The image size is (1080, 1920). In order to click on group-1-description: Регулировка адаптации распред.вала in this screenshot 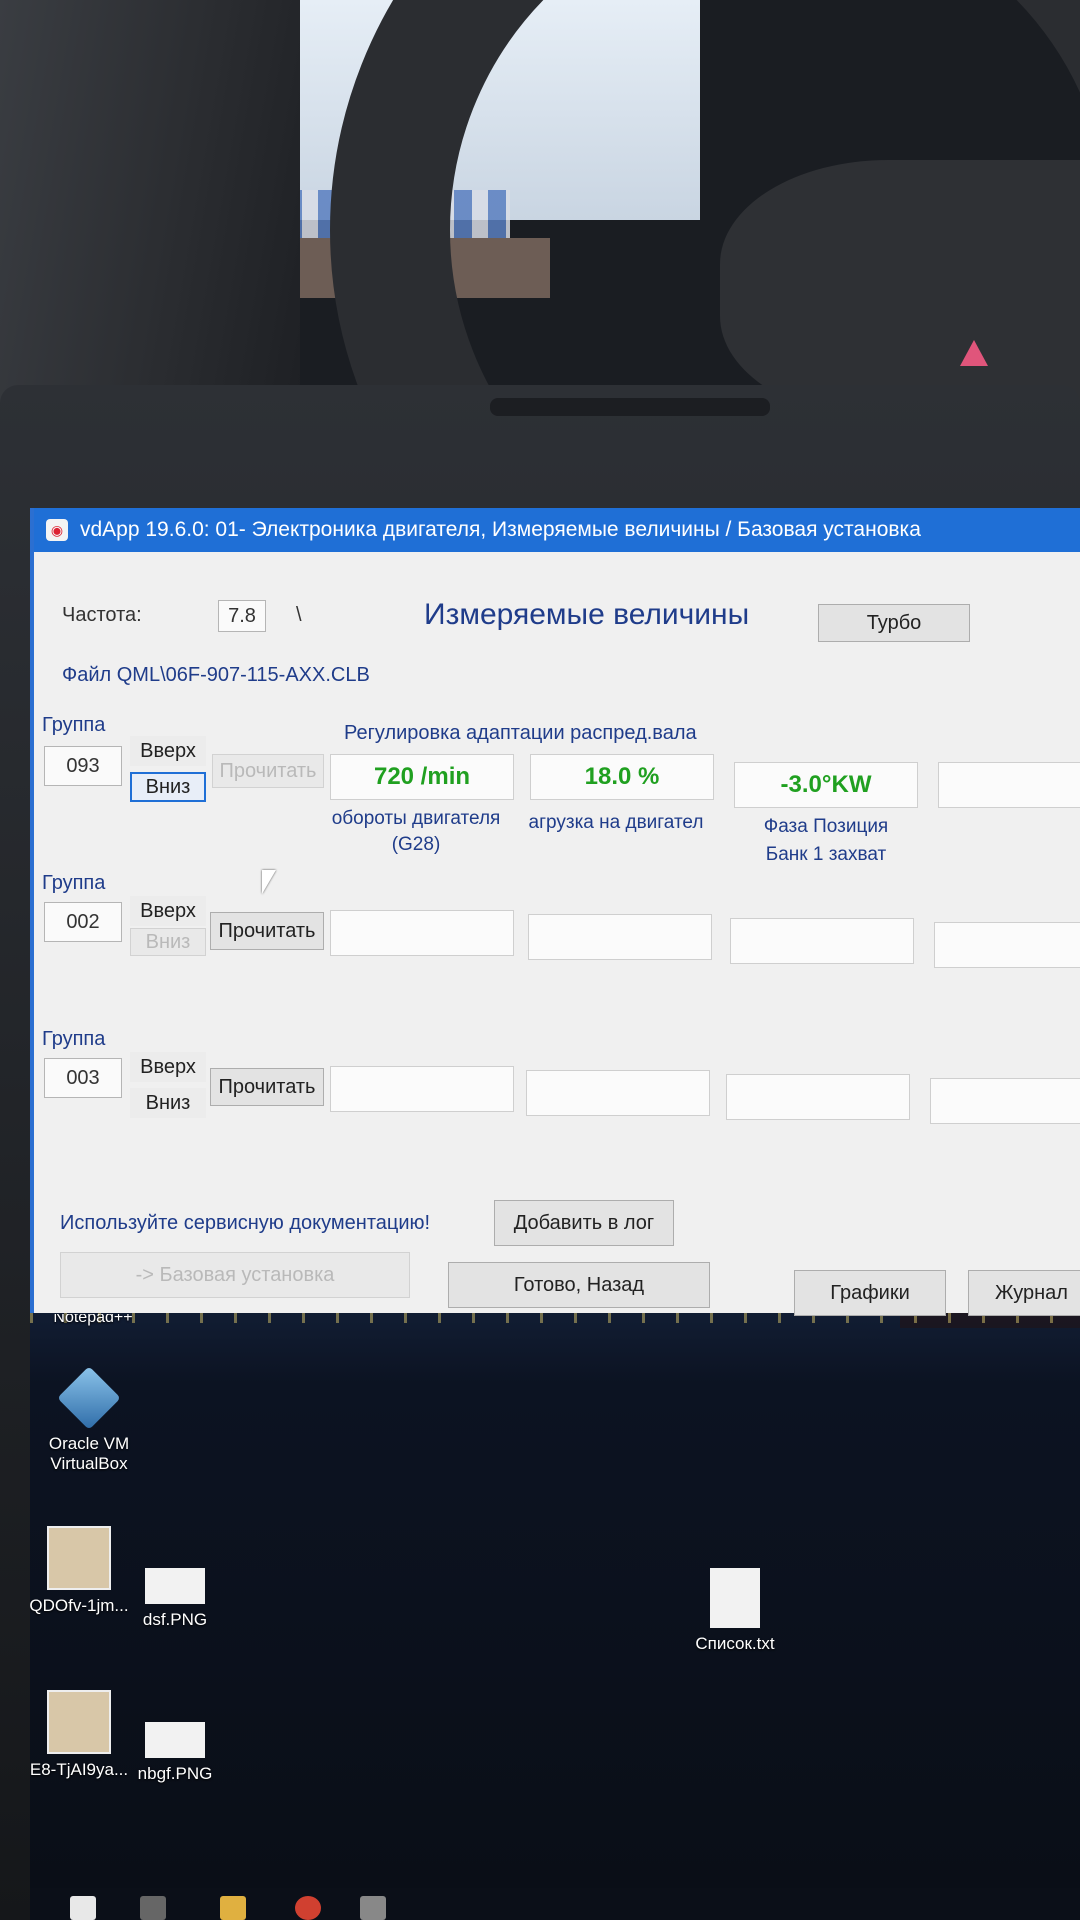, I will do `click(520, 733)`.